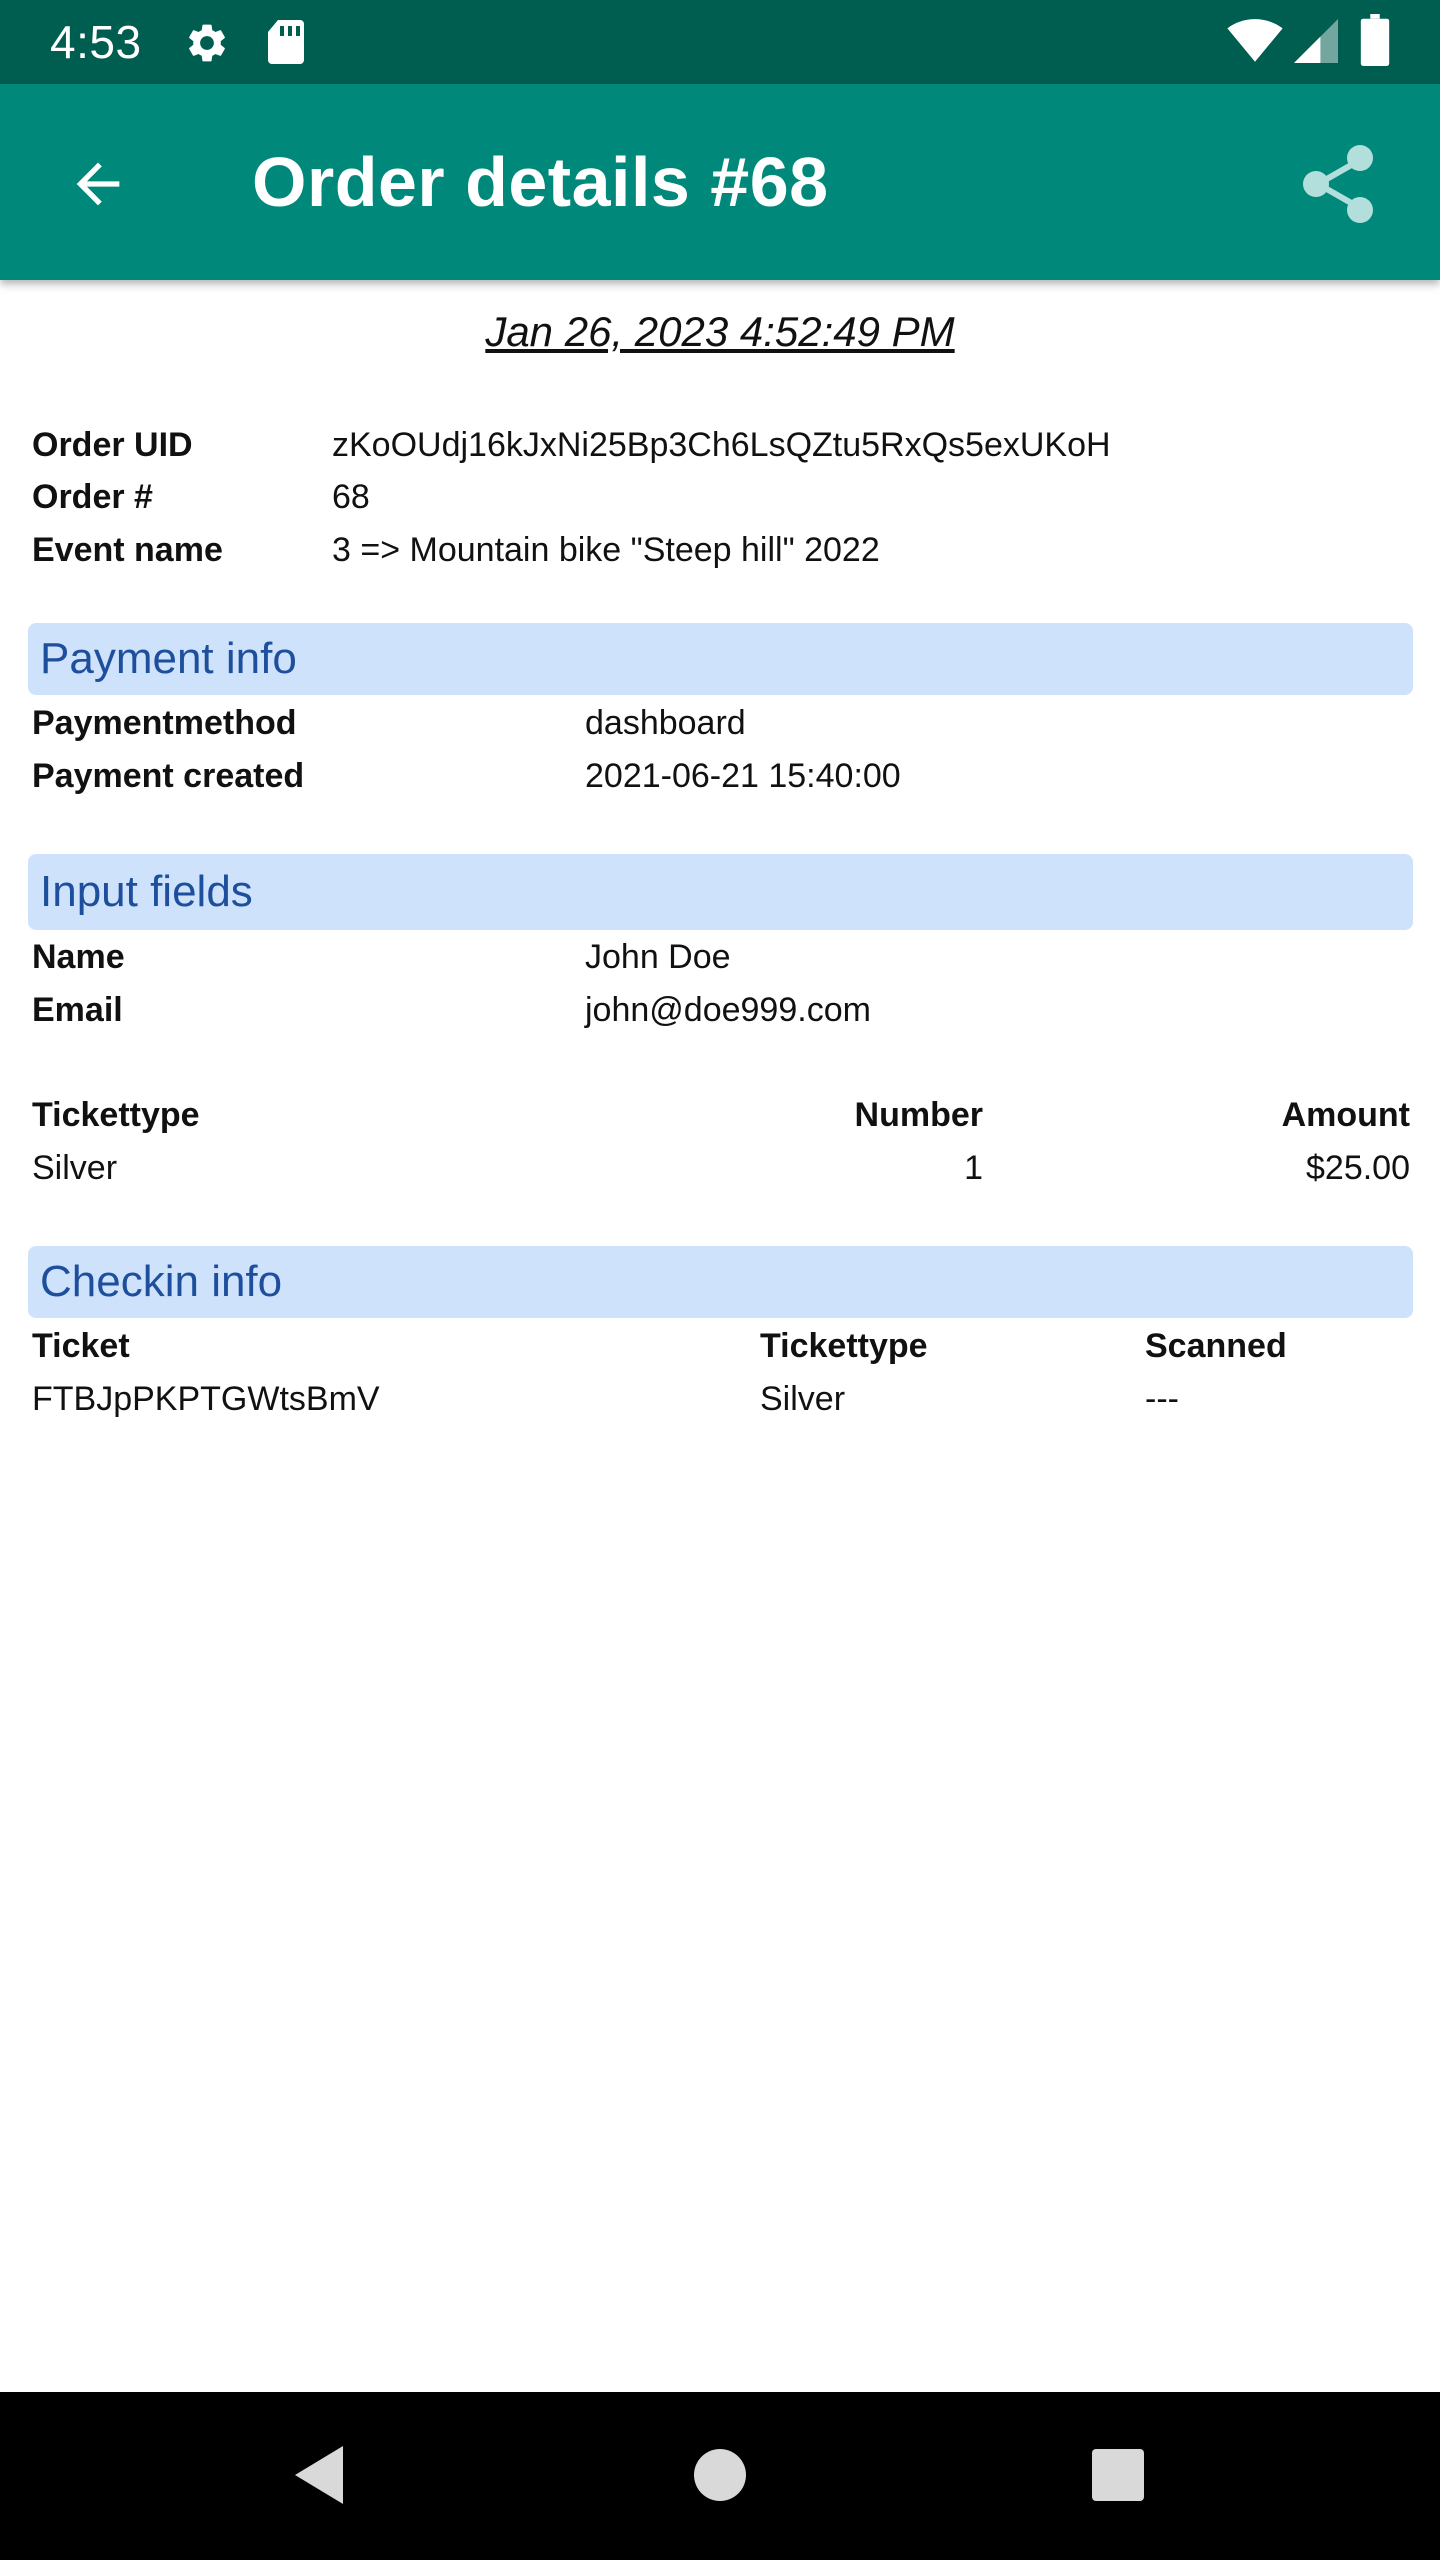 The width and height of the screenshot is (1440, 2560). I want to click on ticket-row-tickettype: Silver, so click(75, 1168).